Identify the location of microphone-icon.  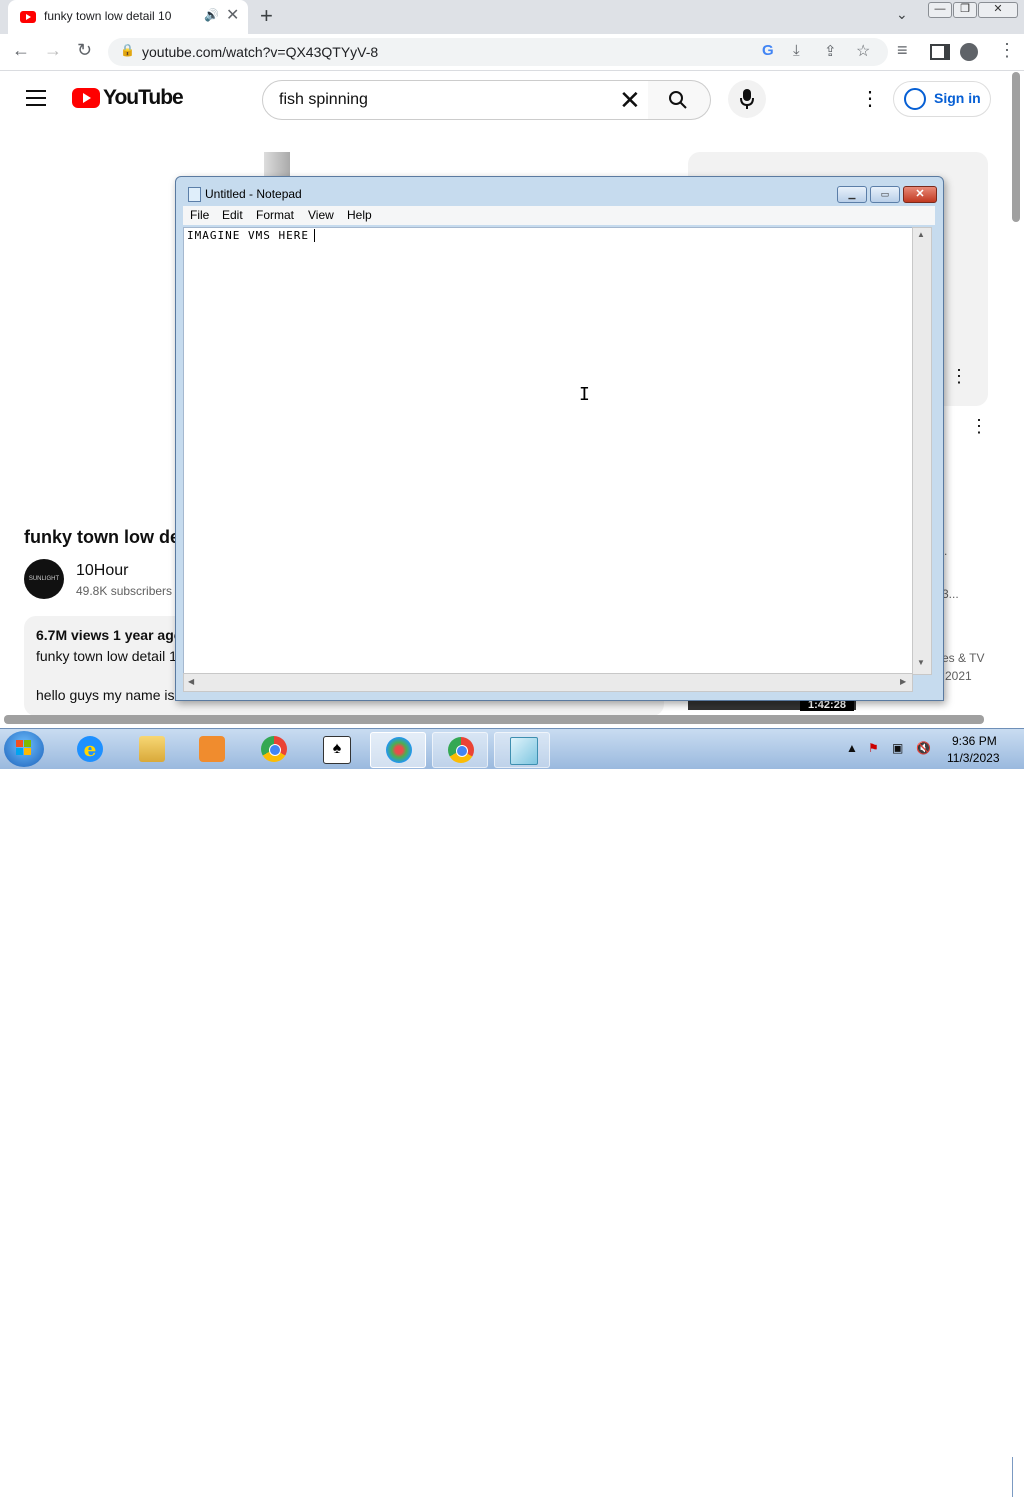
(747, 99).